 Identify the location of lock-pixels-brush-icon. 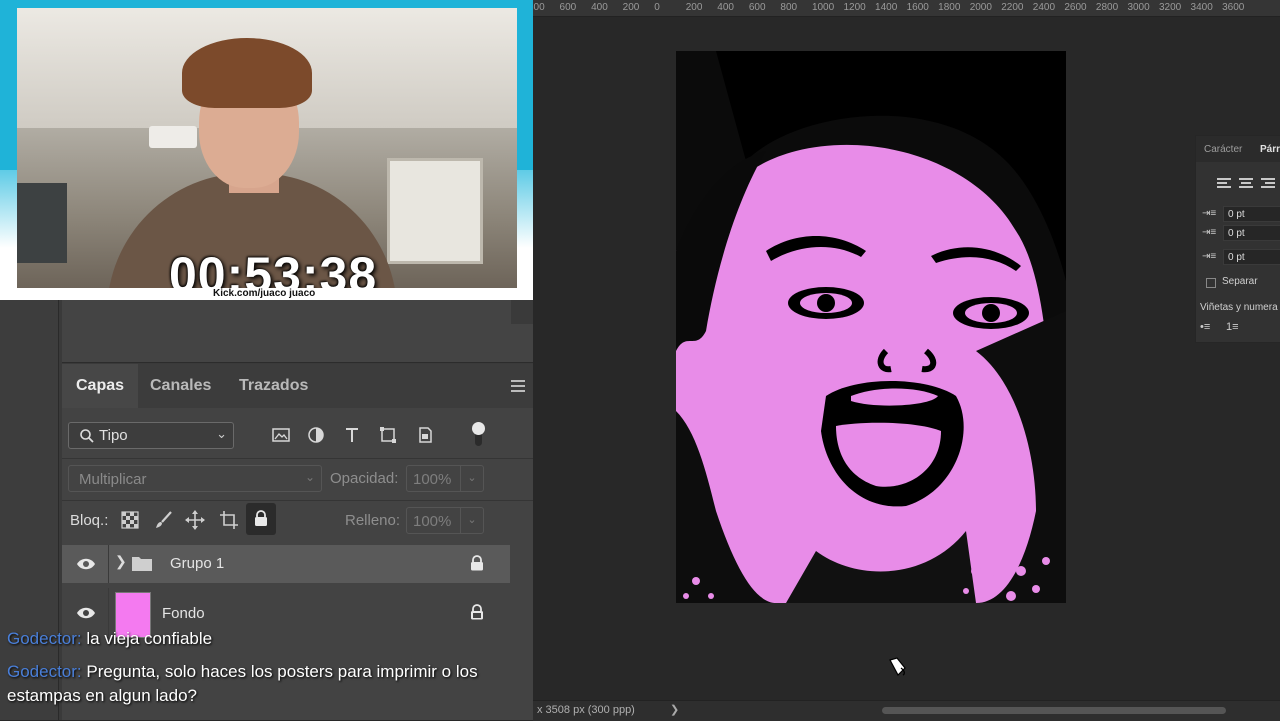
(164, 520).